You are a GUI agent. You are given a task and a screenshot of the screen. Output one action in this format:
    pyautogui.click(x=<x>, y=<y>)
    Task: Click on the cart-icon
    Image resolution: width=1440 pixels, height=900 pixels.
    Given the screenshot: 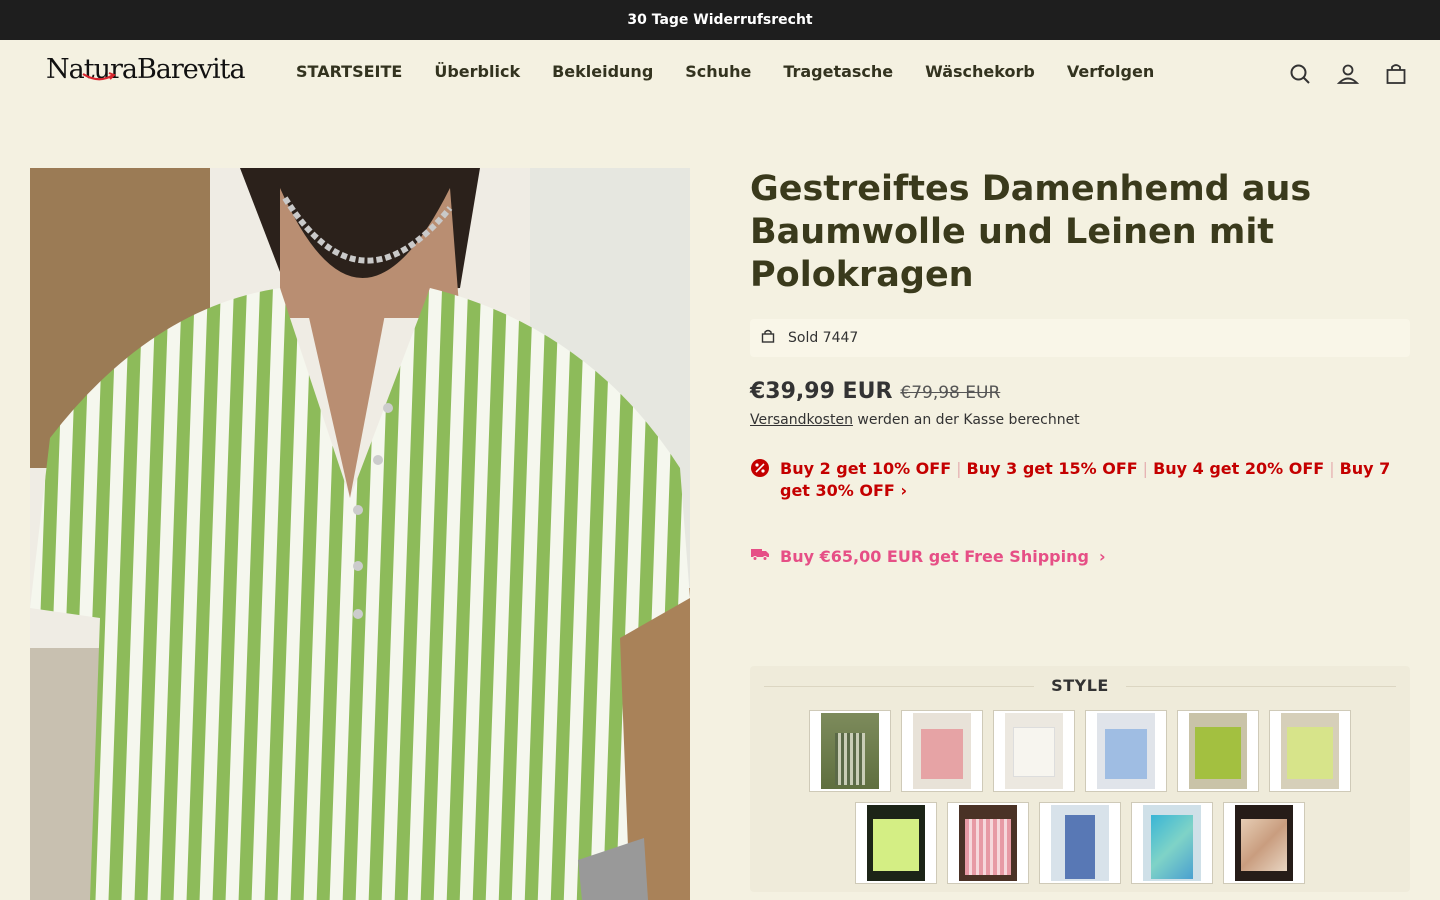 What is the action you would take?
    pyautogui.click(x=1396, y=74)
    